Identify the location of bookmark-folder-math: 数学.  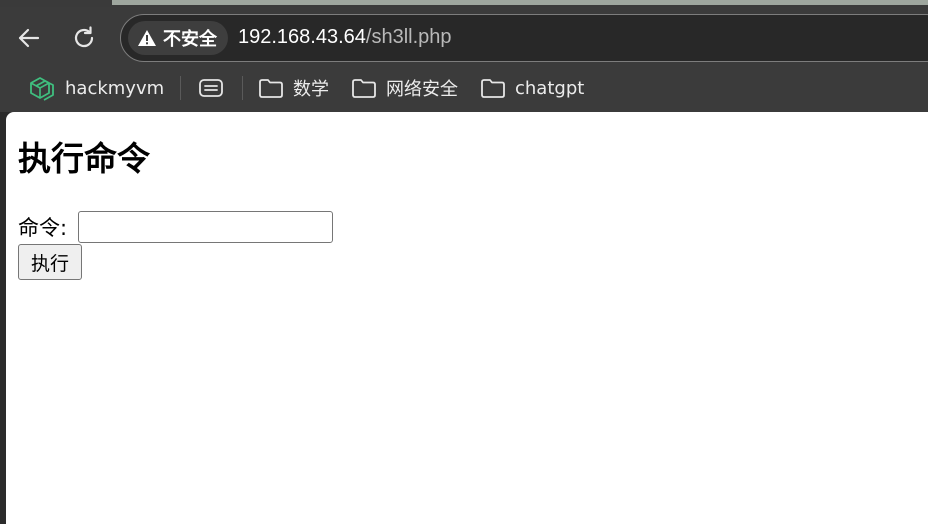
(293, 88).